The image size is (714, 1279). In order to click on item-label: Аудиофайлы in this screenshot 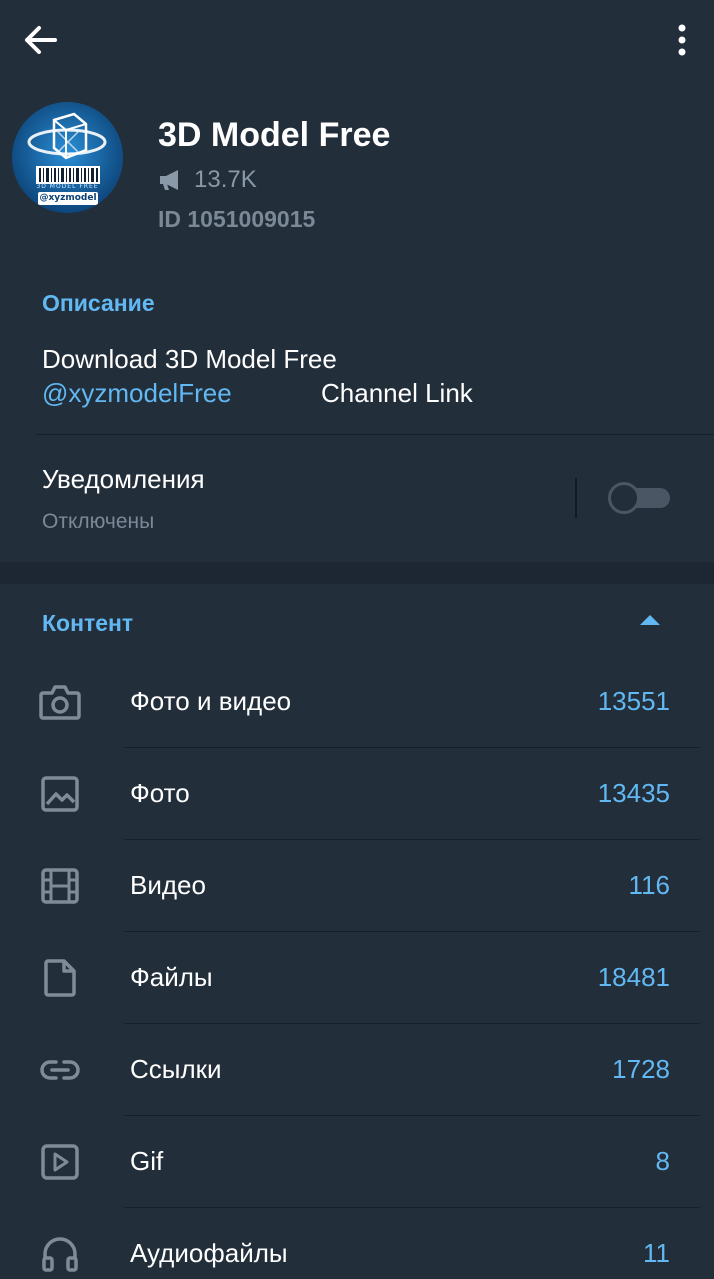, I will do `click(209, 1253)`.